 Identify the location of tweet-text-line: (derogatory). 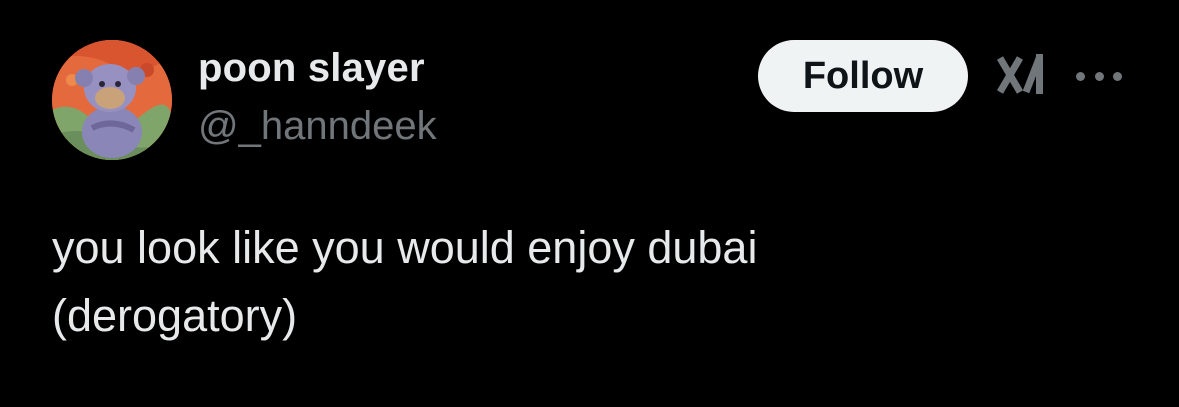
(175, 315).